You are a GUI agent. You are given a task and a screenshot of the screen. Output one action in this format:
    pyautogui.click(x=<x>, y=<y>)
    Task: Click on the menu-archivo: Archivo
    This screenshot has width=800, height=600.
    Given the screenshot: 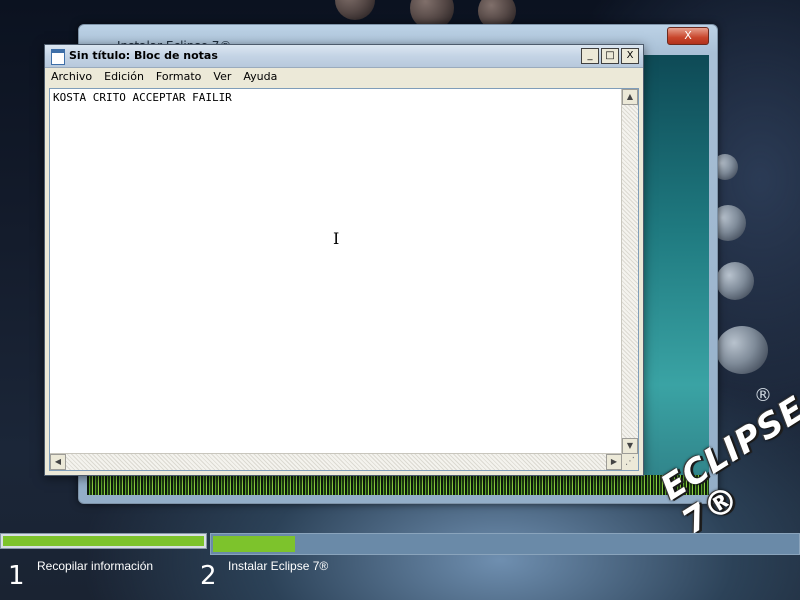 What is the action you would take?
    pyautogui.click(x=71, y=77)
    